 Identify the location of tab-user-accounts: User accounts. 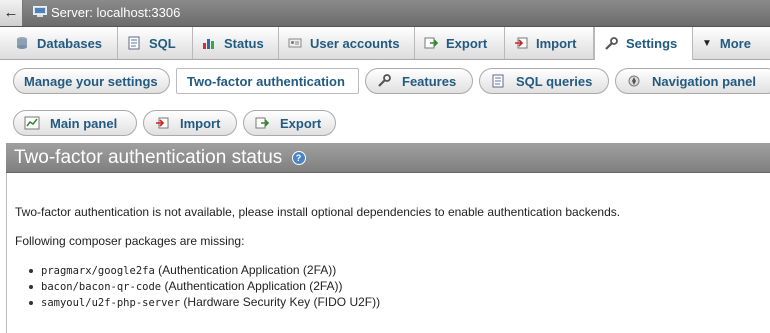
(347, 43).